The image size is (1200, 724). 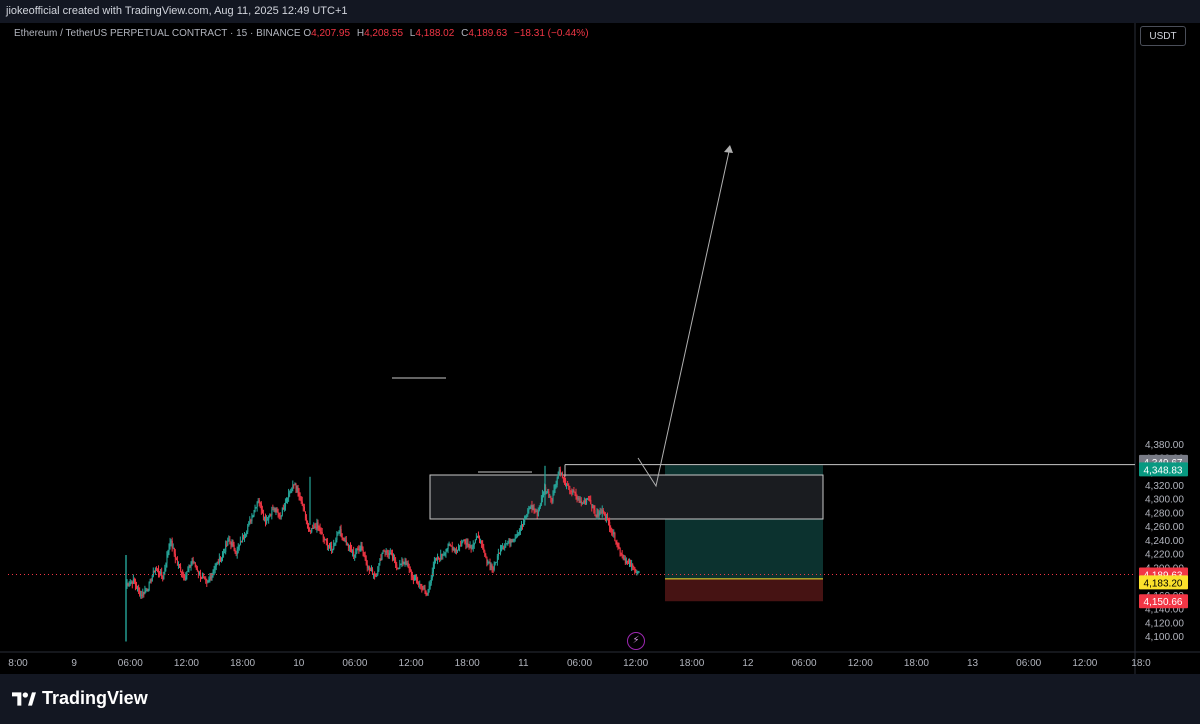 I want to click on price-tick-label: 4,220.00, so click(x=1164, y=555).